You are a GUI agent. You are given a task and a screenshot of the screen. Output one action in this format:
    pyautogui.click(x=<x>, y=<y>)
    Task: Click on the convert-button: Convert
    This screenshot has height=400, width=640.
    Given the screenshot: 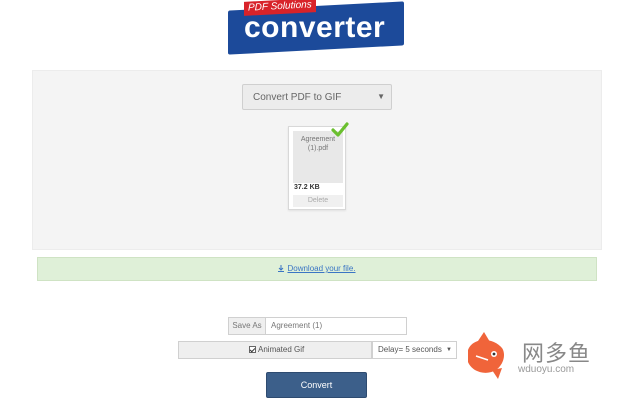 What is the action you would take?
    pyautogui.click(x=316, y=385)
    